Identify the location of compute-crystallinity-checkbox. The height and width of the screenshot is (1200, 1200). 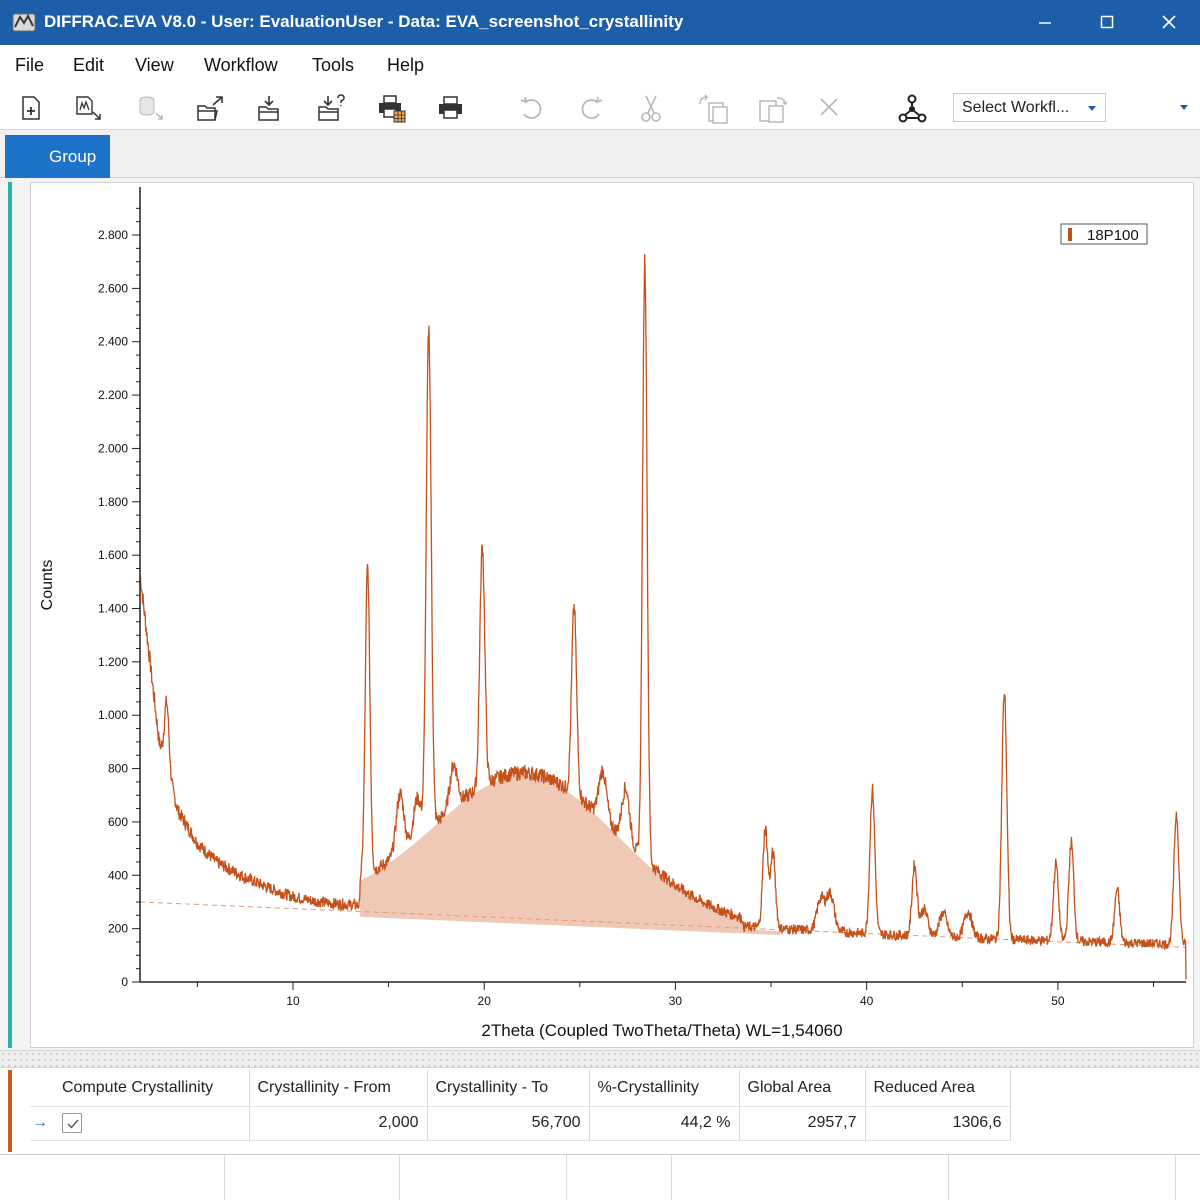
(72, 1123).